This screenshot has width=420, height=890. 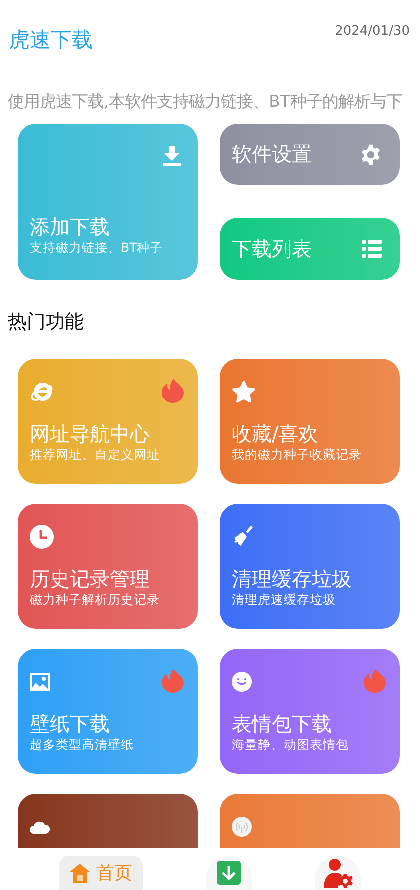 I want to click on feature-card: 收藏/喜欢 我的磁力种子收藏记录, so click(x=310, y=421).